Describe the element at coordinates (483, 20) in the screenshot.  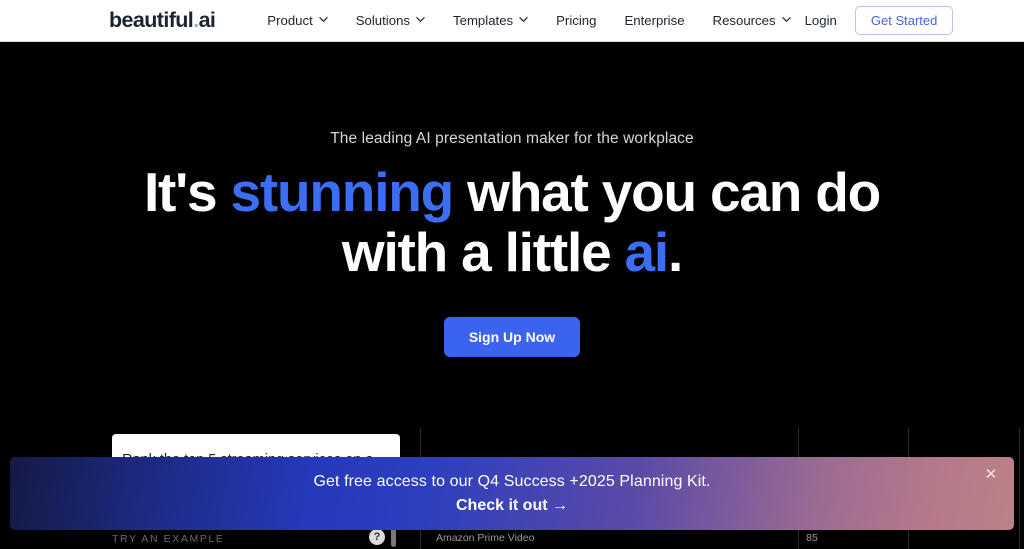
I see `nav-item-label: Templates` at that location.